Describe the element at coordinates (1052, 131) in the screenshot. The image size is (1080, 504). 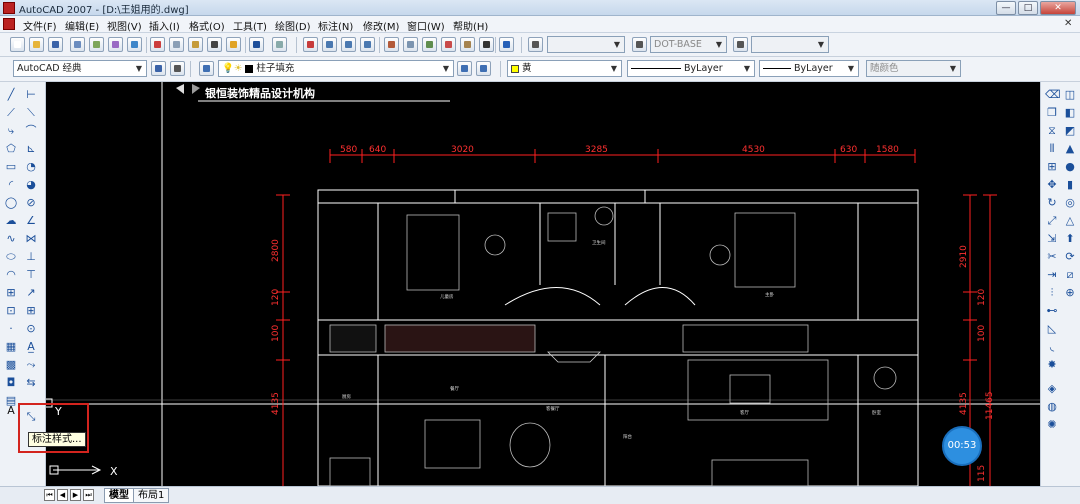
I see `mirror-icon: ⧖` at that location.